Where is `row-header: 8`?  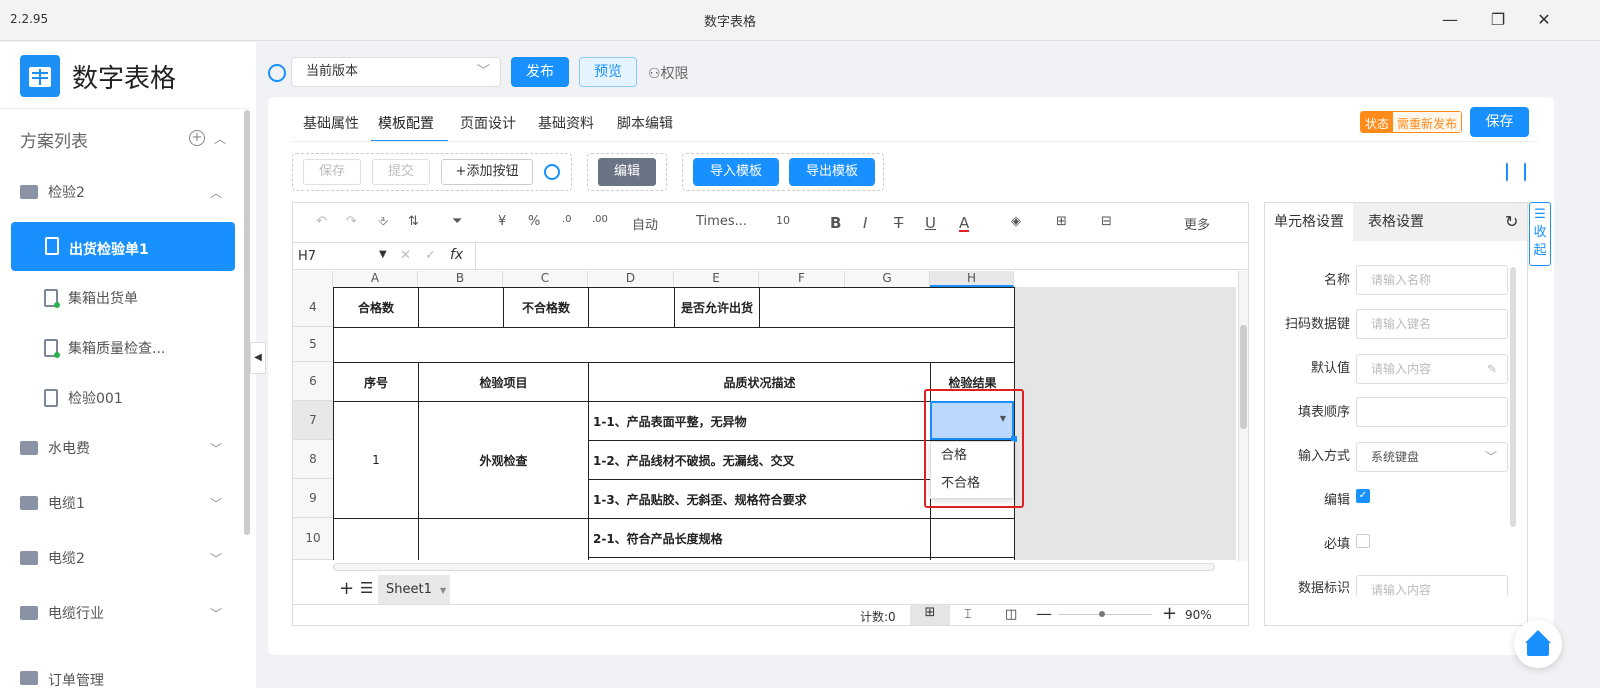 row-header: 8 is located at coordinates (313, 459).